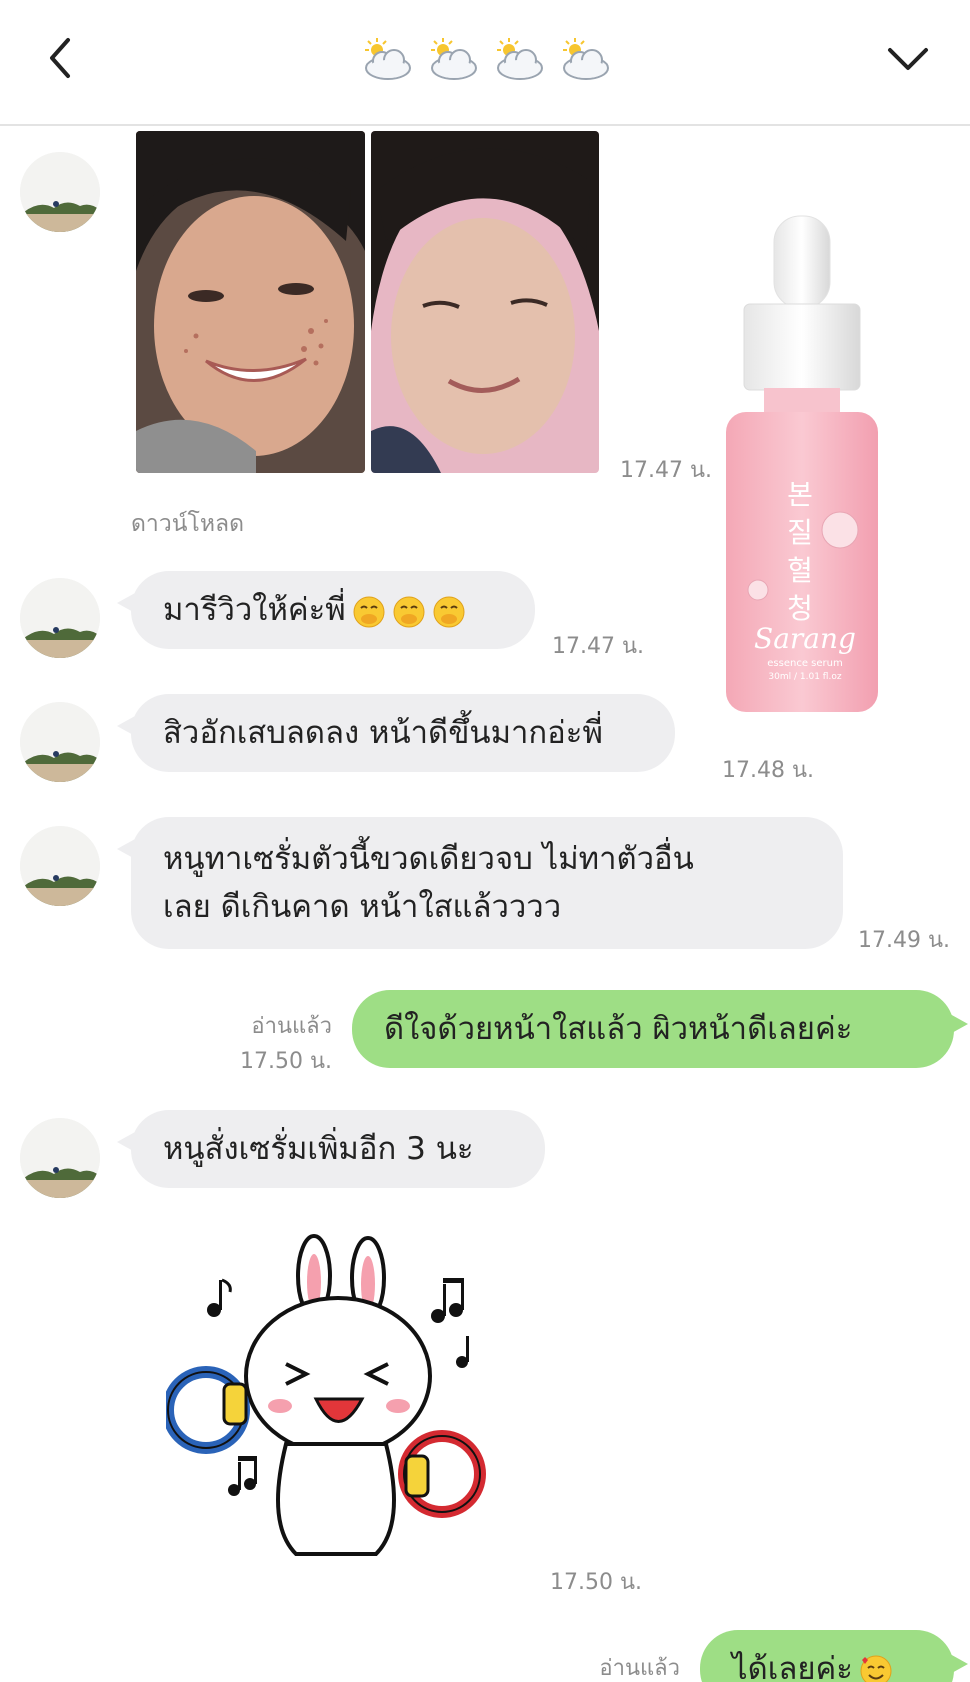 This screenshot has height=1682, width=970. Describe the element at coordinates (254, 610) in the screenshot. I see `message-text: มารีวิวให้ค่ะพี่` at that location.